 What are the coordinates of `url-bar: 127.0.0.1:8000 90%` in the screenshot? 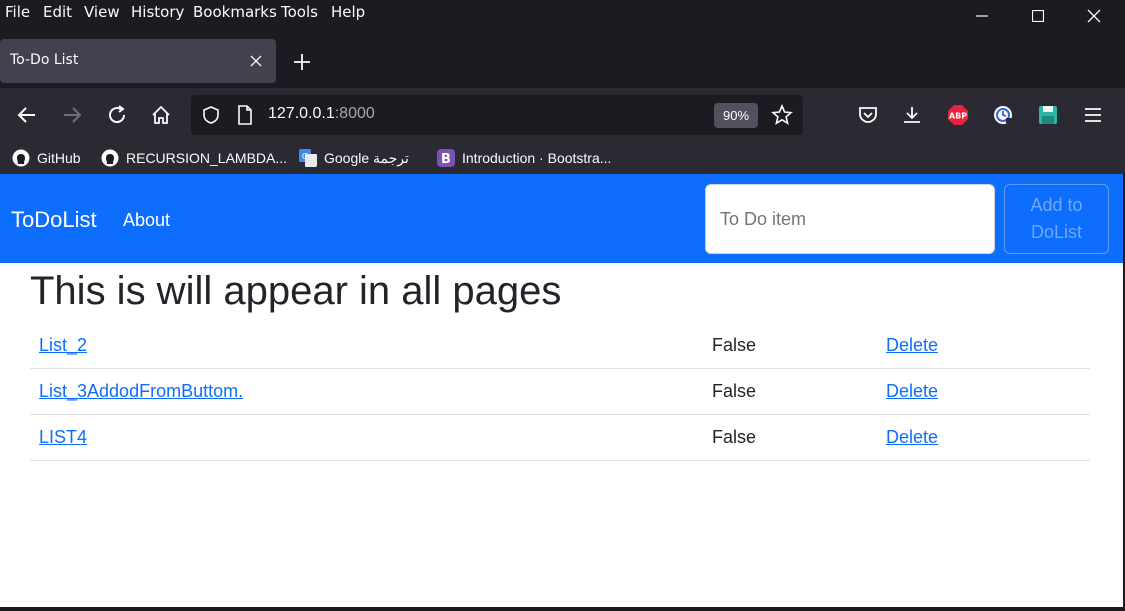 It's located at (497, 115).